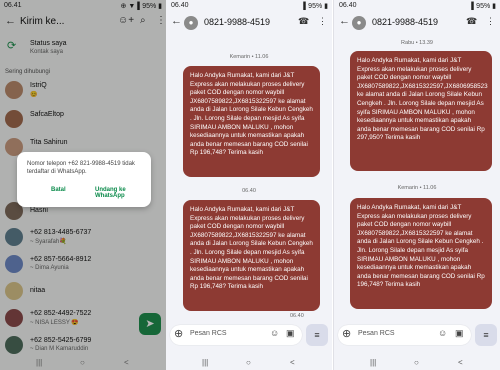 This screenshot has height=370, width=500. I want to click on cancel-button: Batal, so click(58, 190).